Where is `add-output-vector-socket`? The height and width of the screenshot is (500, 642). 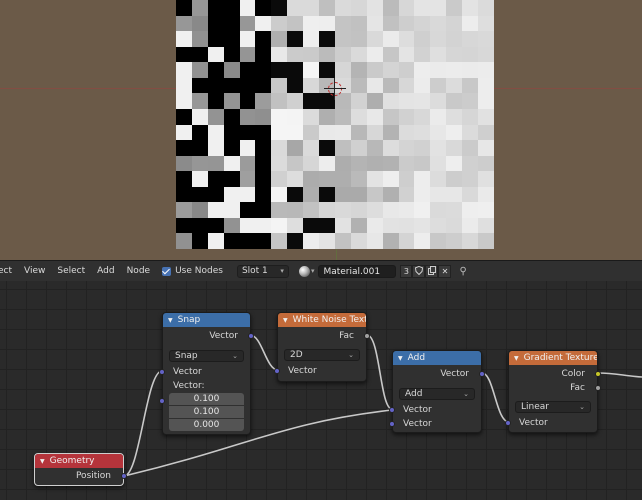
add-output-vector-socket is located at coordinates (482, 374).